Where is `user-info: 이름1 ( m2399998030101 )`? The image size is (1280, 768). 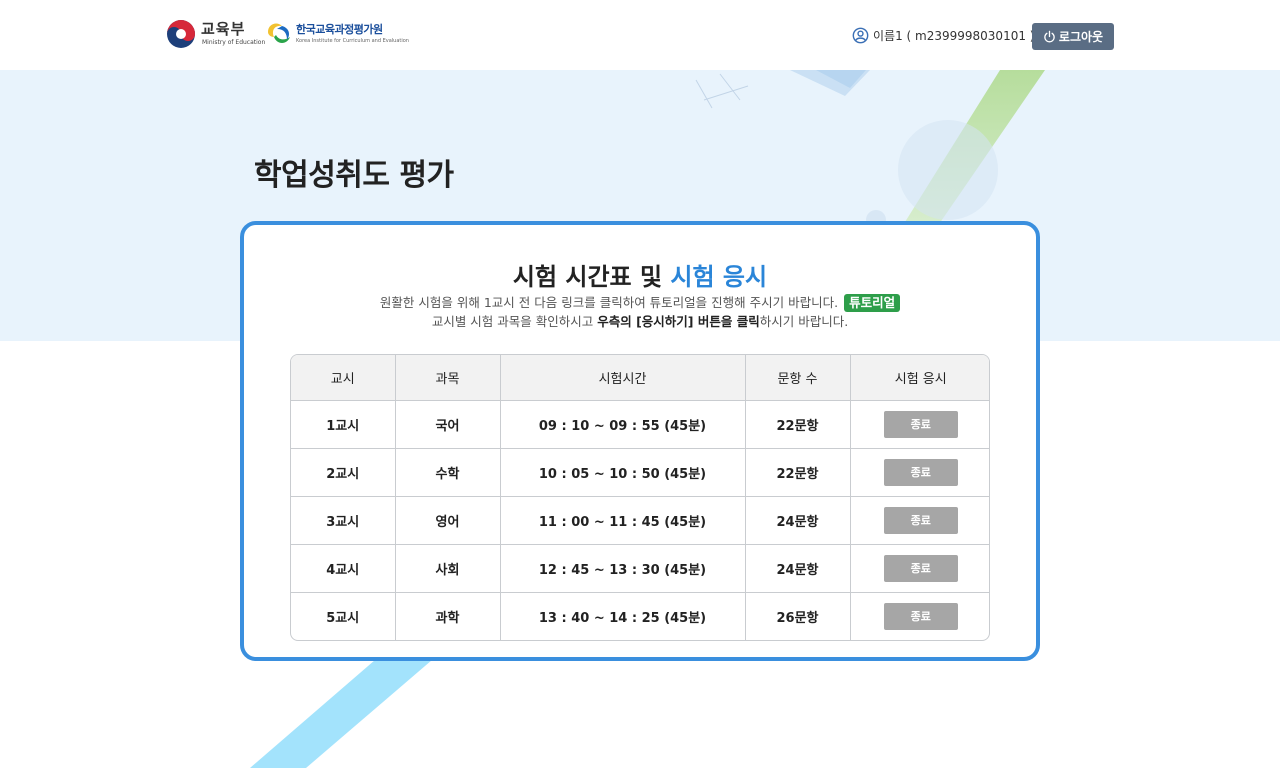
user-info: 이름1 ( m2399998030101 ) is located at coordinates (943, 35).